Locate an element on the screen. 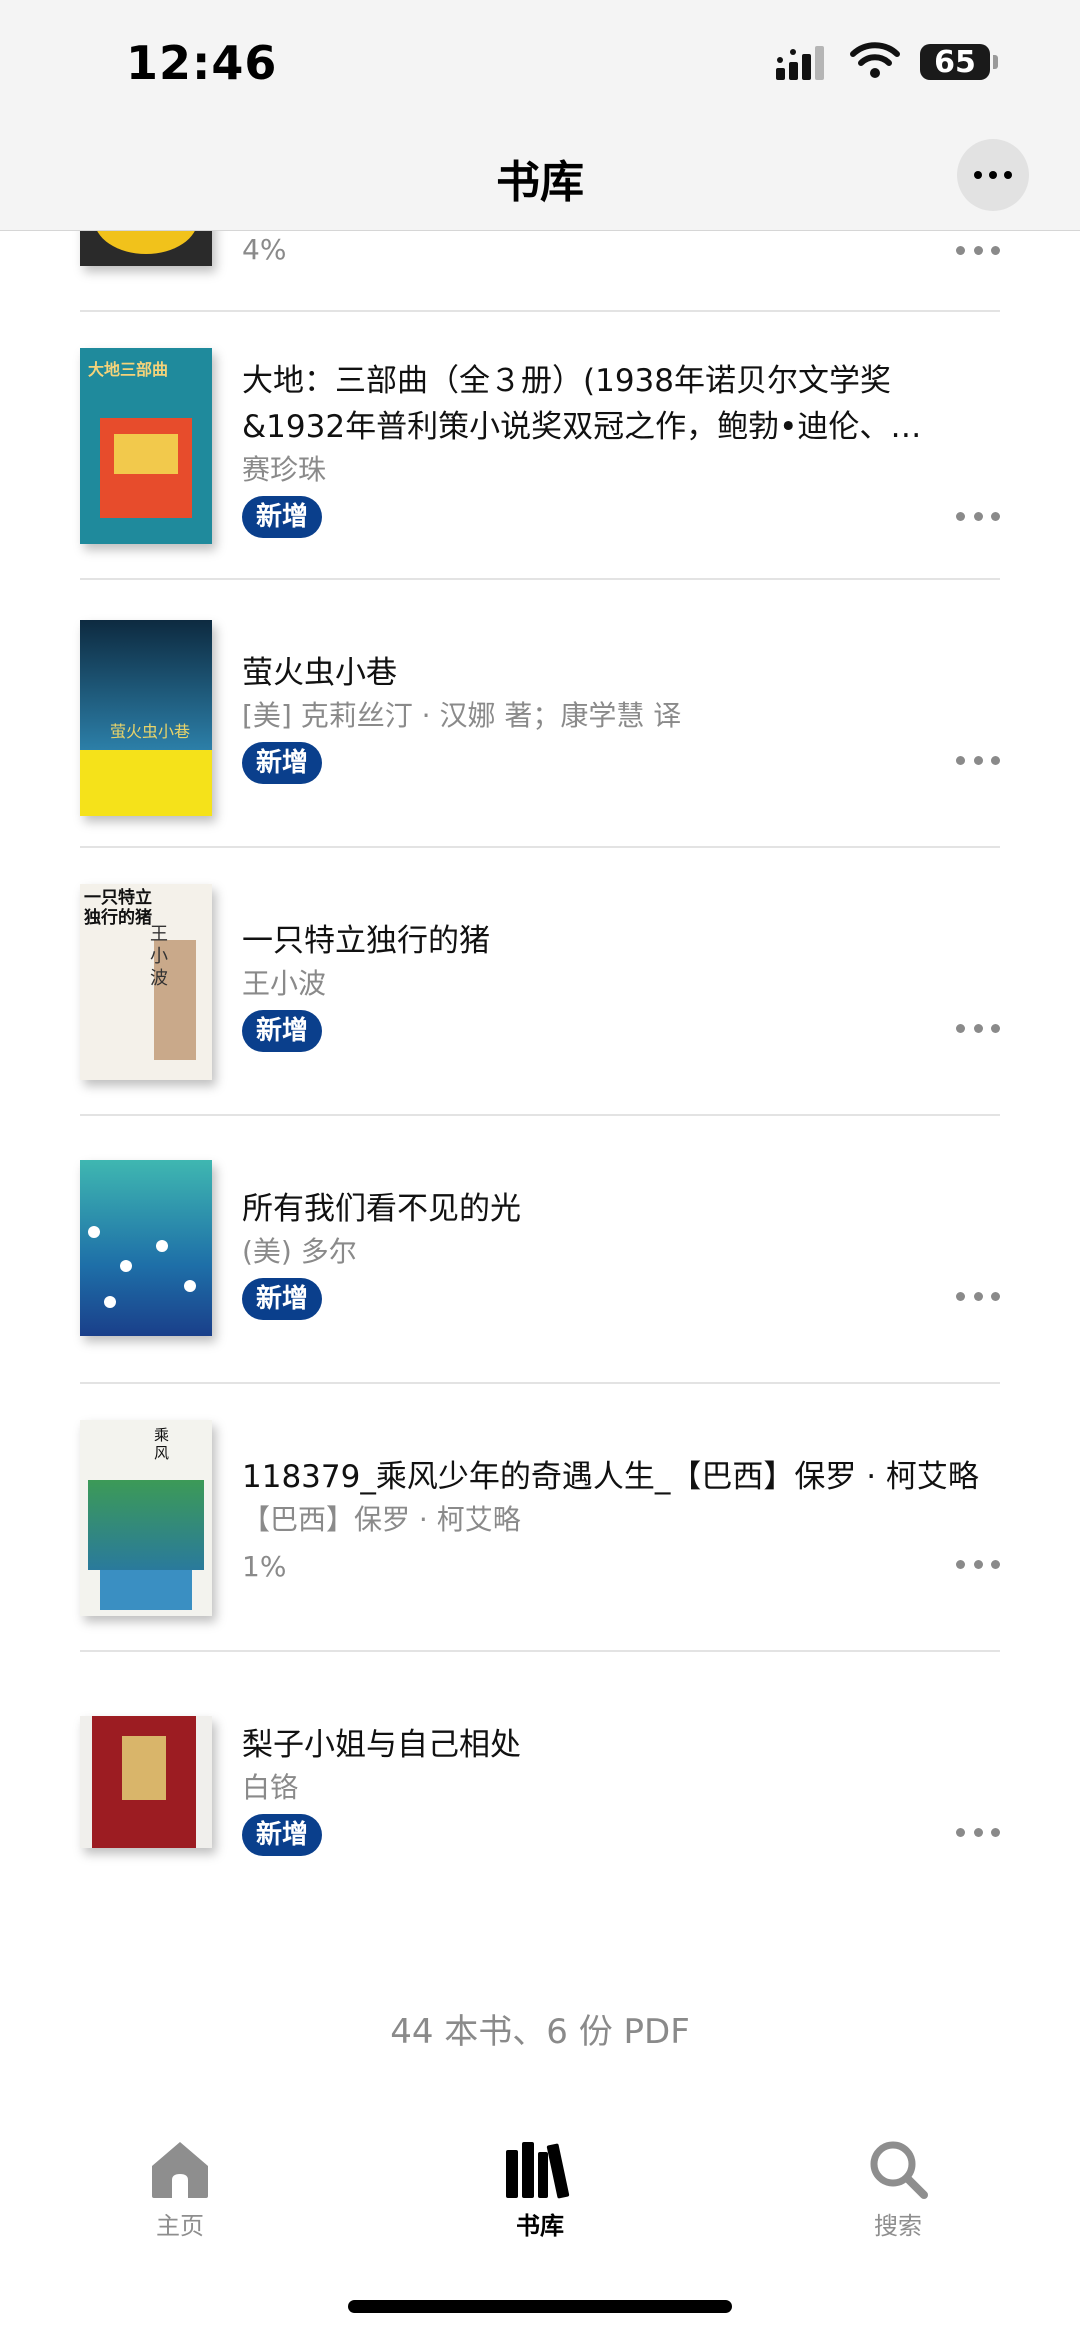 The image size is (1080, 2337). book-row: 萤火虫小巷 萤火虫小巷 [美] 克莉丝汀 · 汉娜 著；康学慧 译 新增 is located at coordinates (540, 714).